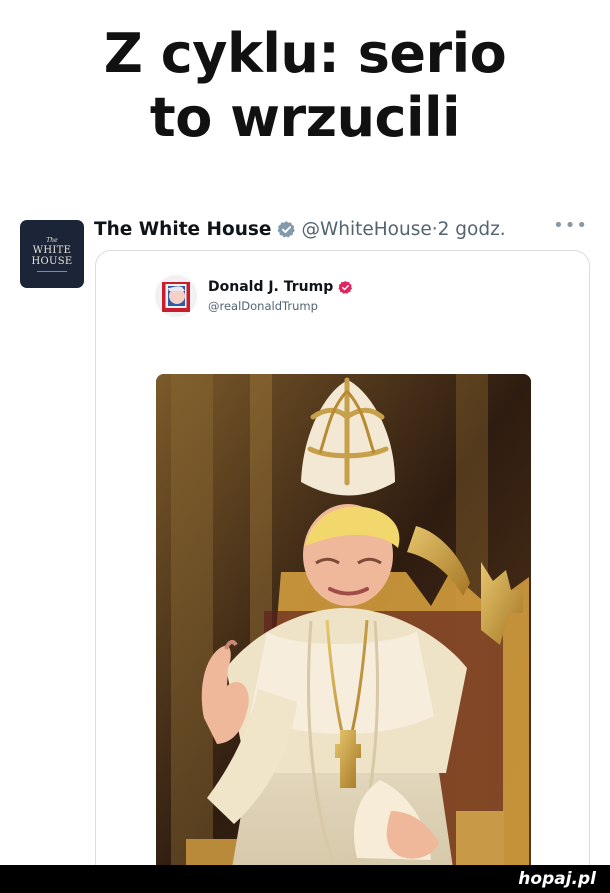 The width and height of the screenshot is (610, 893). I want to click on avatar-rule, so click(52, 271).